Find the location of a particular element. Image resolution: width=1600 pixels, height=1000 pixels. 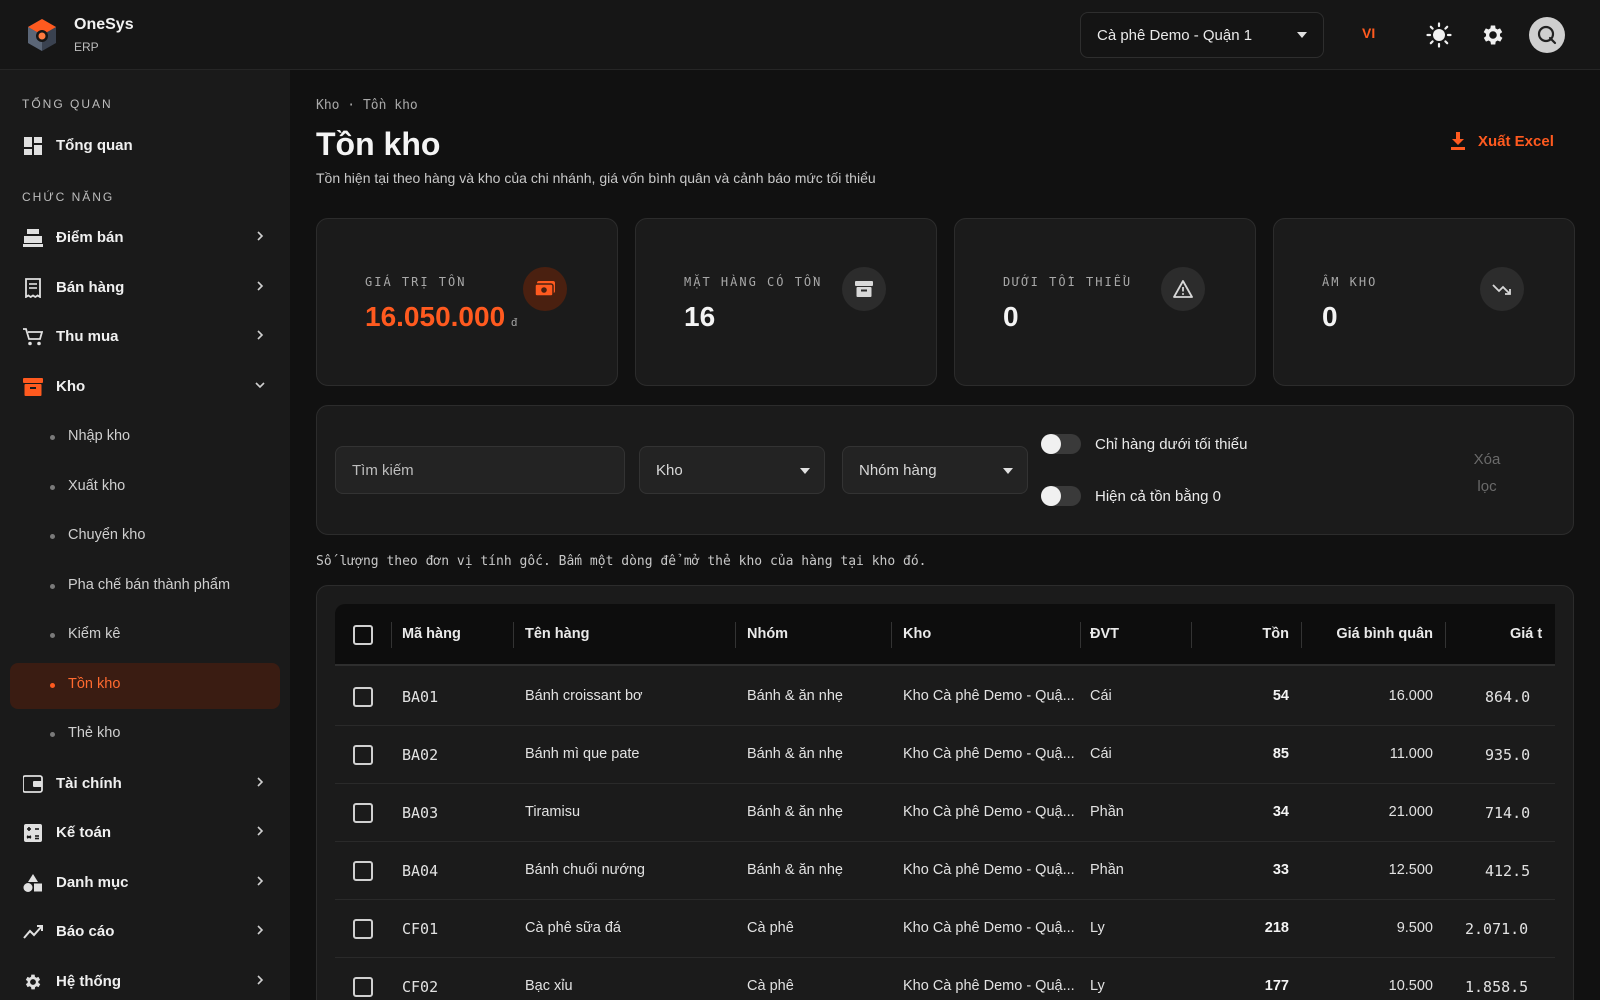

cash-register-icon is located at coordinates (33, 238).